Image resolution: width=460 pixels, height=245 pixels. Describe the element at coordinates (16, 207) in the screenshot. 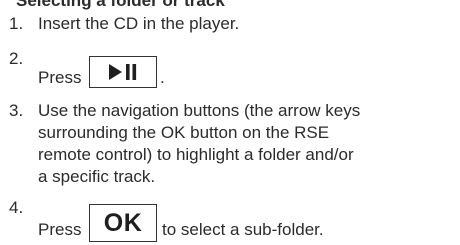

I see `step-4-number: 4.` at that location.